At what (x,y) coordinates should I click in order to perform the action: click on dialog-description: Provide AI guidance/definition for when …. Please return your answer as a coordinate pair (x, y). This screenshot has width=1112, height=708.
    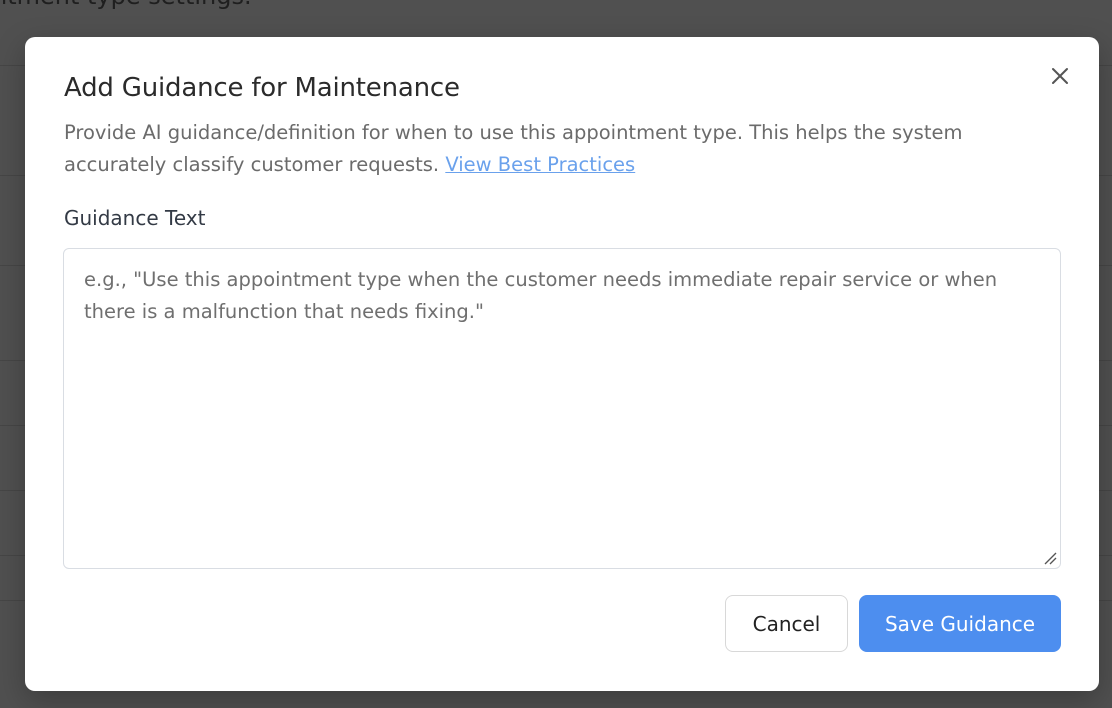
    Looking at the image, I should click on (544, 149).